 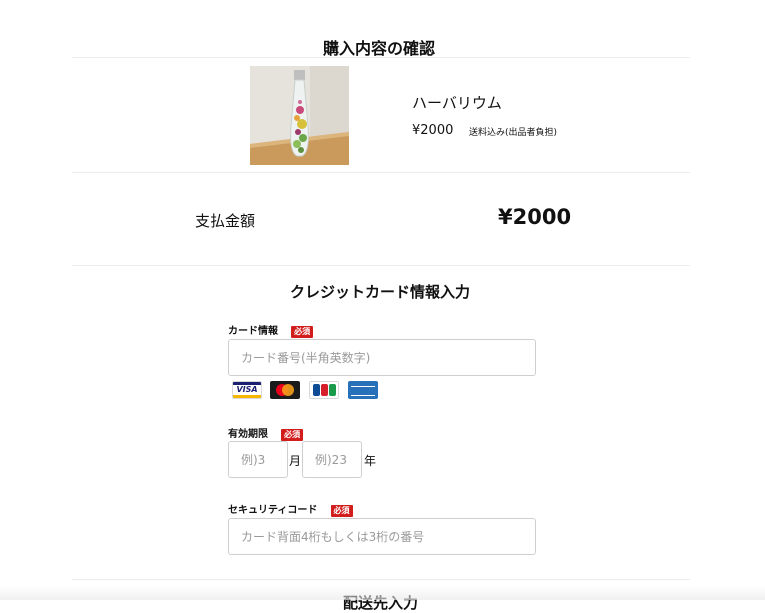 I want to click on card-info-label-row: カード情報 必須, so click(x=271, y=328).